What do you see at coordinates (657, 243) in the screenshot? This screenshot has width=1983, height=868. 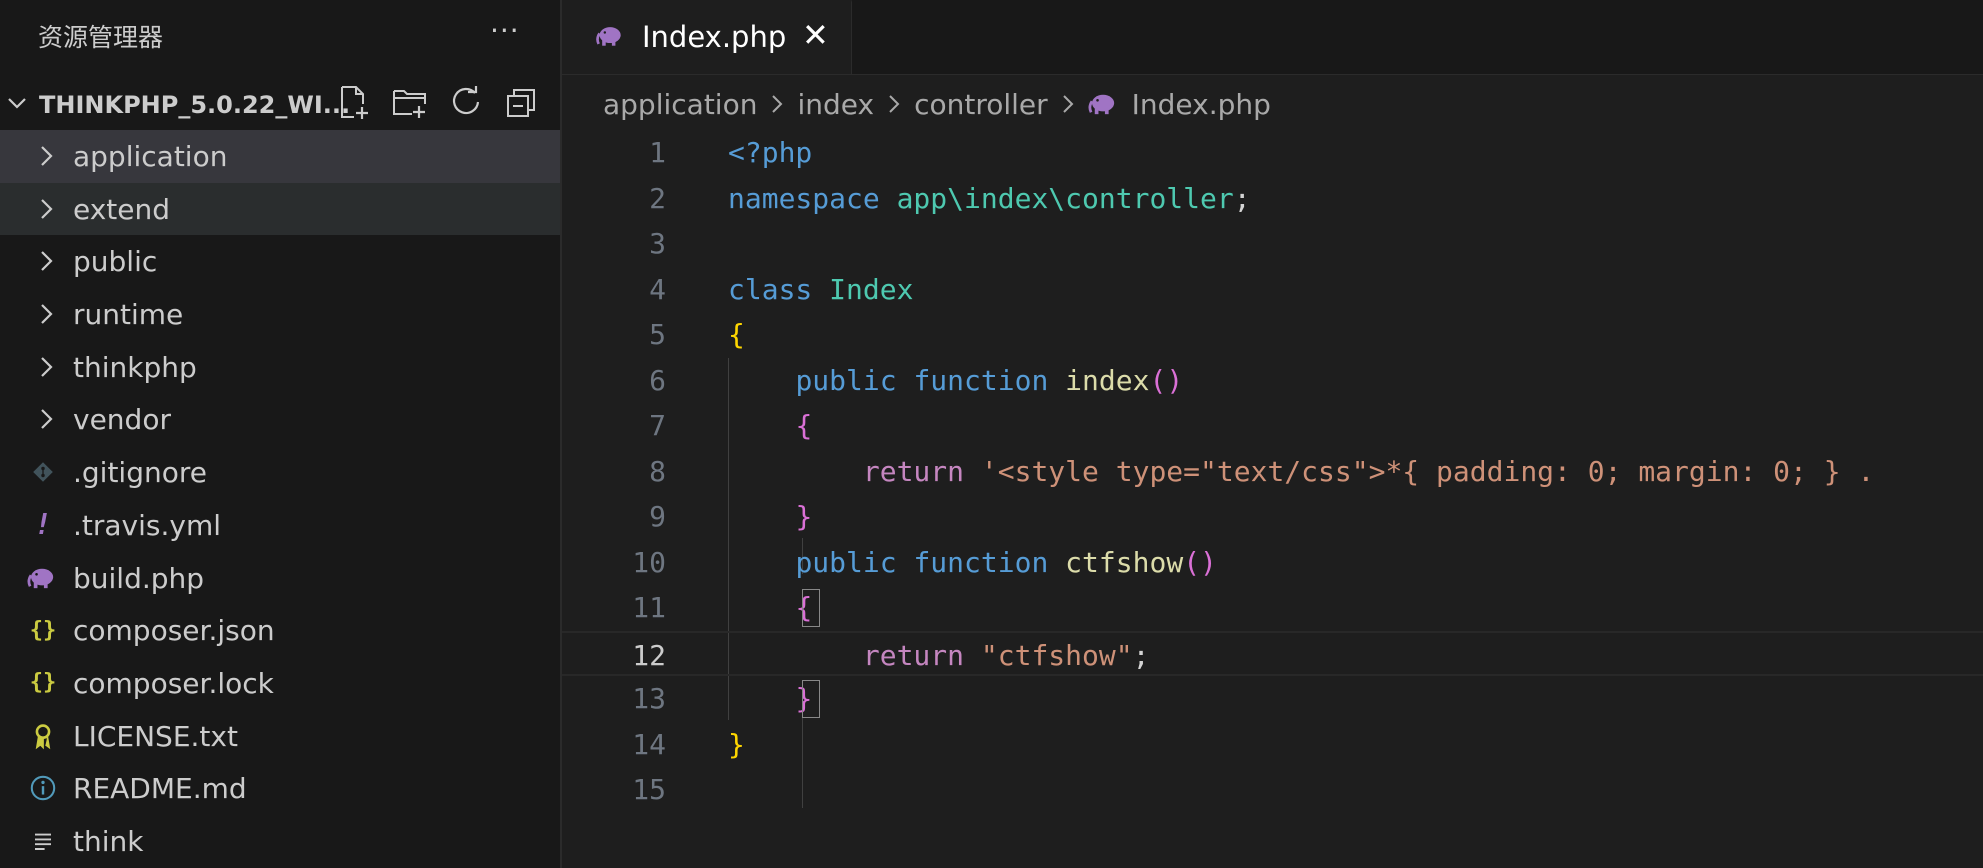 I see `line-number: 3` at bounding box center [657, 243].